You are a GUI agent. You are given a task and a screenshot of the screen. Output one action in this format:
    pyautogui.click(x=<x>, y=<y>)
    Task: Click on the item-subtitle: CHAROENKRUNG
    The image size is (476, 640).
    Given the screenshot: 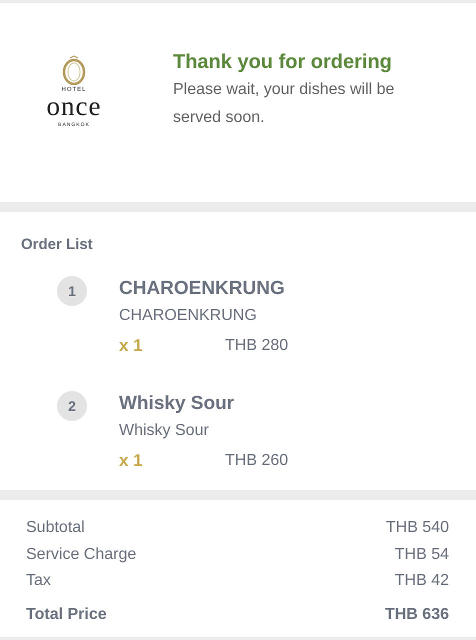 What is the action you would take?
    pyautogui.click(x=188, y=316)
    